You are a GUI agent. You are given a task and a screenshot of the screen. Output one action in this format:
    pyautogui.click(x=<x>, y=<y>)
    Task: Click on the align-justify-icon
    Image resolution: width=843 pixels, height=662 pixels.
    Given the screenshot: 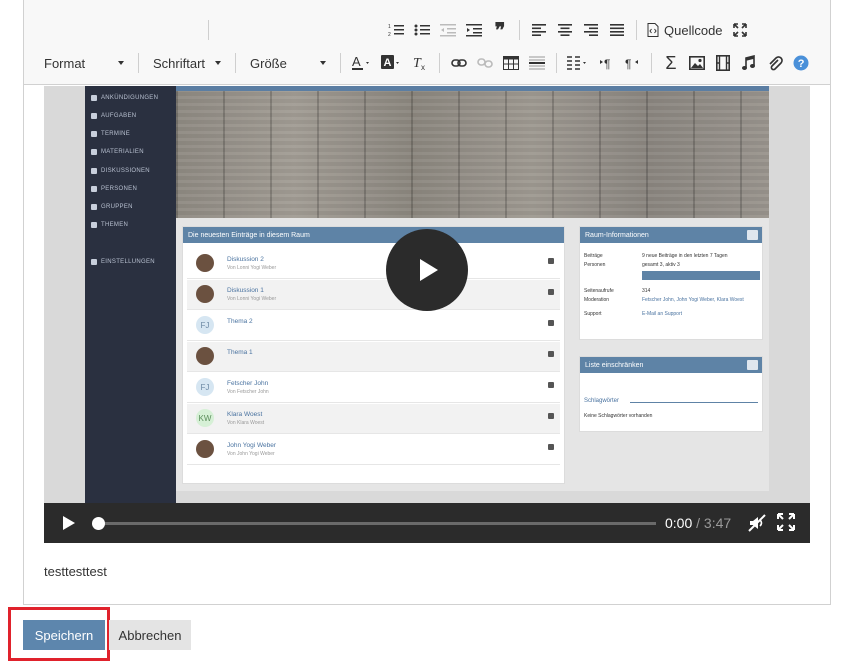 What is the action you would take?
    pyautogui.click(x=617, y=30)
    